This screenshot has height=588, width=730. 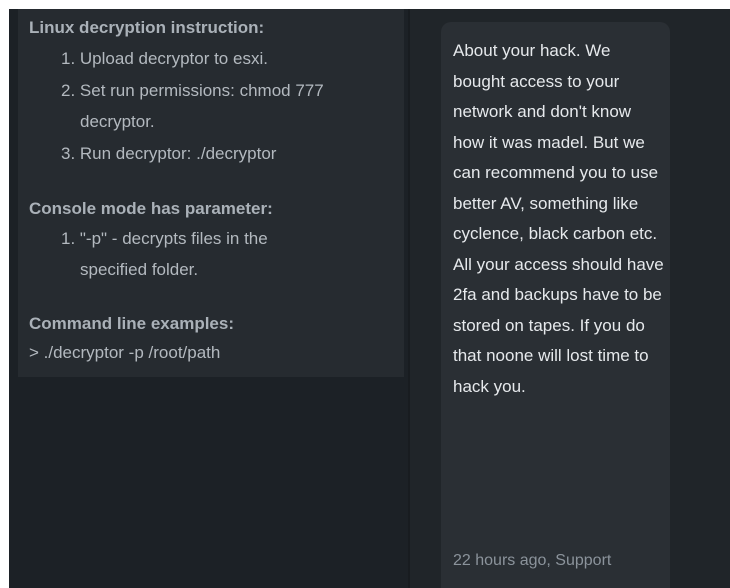 What do you see at coordinates (164, 58) in the screenshot?
I see `linux-step-1: 1. Upload decryptor to esxi.` at bounding box center [164, 58].